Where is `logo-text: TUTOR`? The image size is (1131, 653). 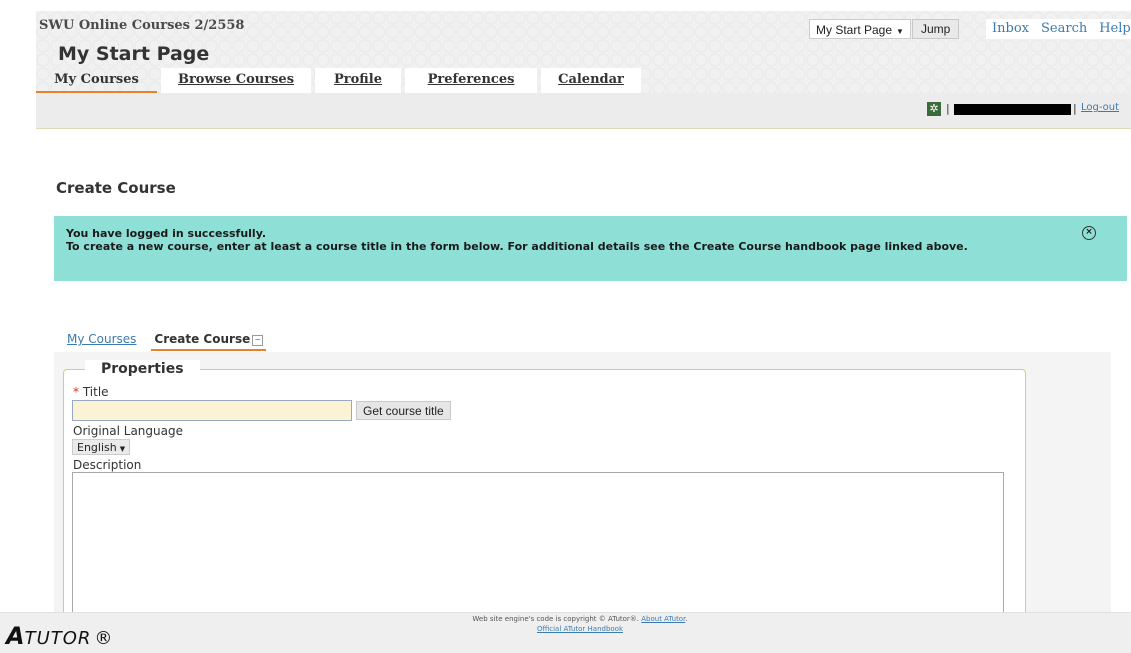 logo-text: TUTOR is located at coordinates (58, 638).